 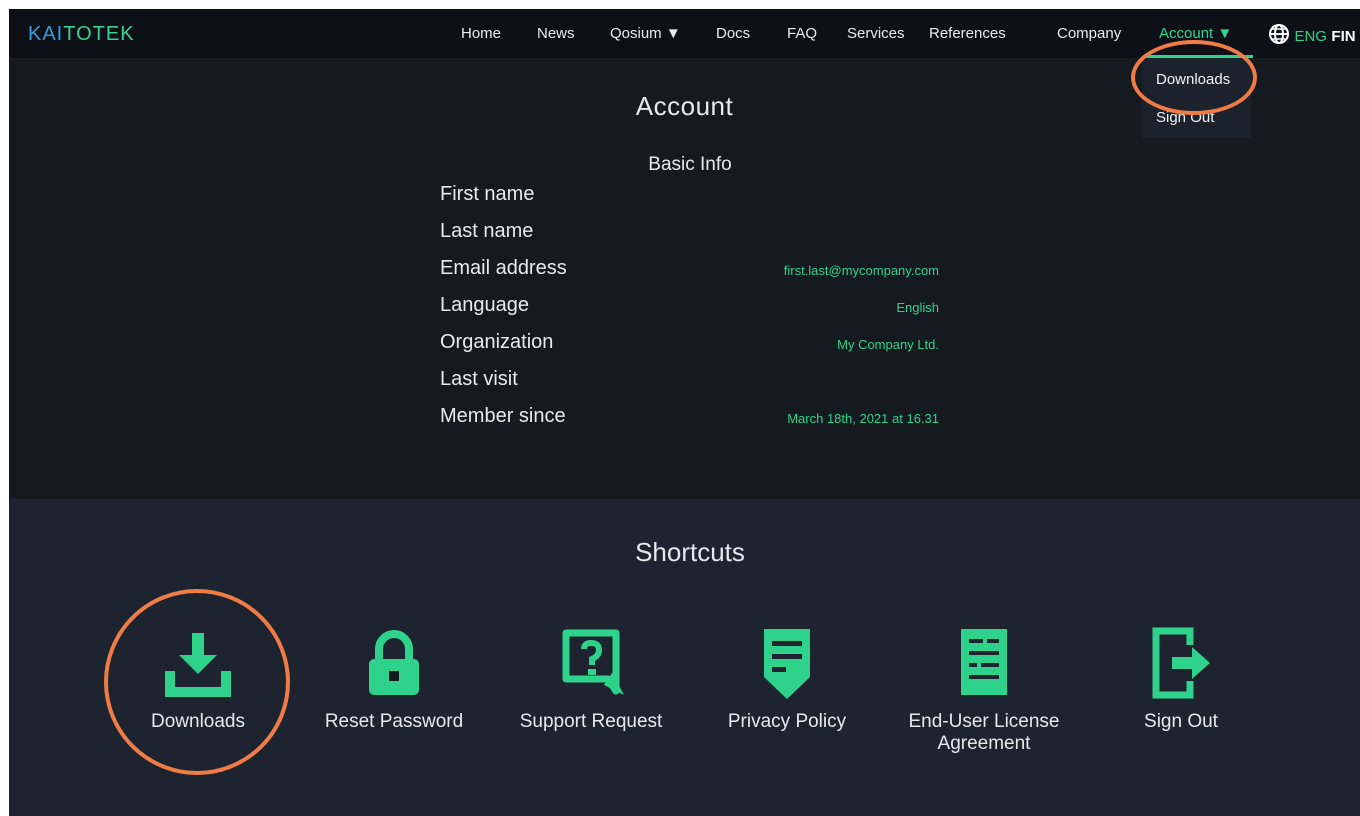 I want to click on shortcut-eula: End-User License Agreement, so click(x=984, y=687).